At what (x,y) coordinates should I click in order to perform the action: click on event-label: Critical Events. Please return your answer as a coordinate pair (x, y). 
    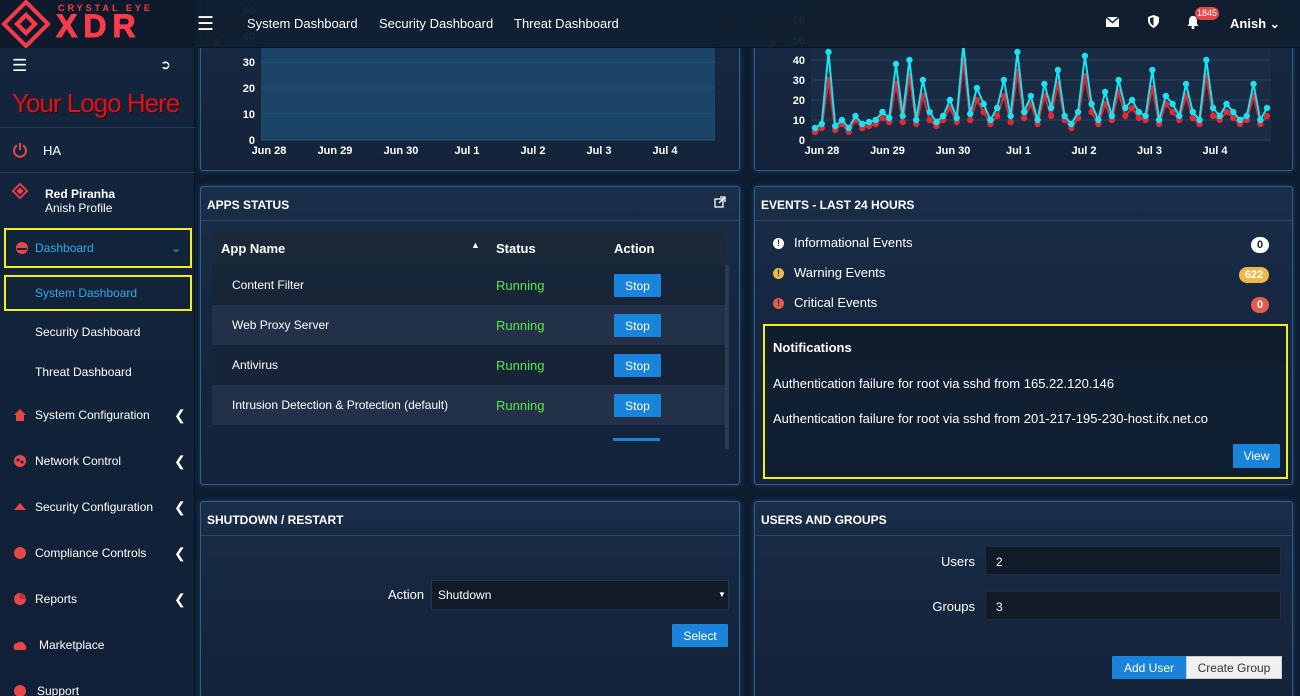
    Looking at the image, I should click on (836, 302).